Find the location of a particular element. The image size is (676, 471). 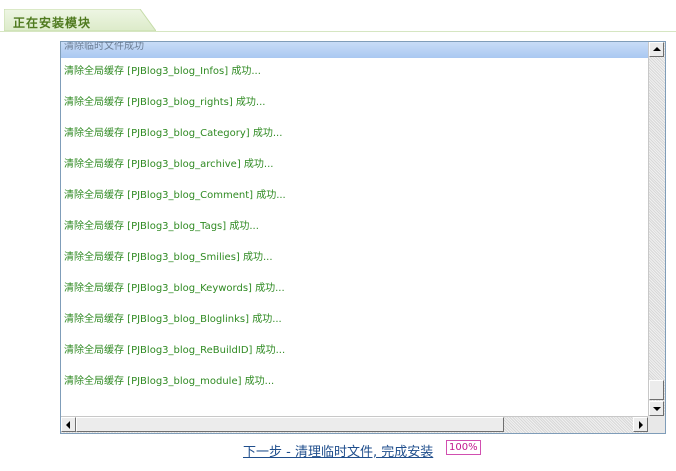

scrollbar-corner is located at coordinates (656, 424).